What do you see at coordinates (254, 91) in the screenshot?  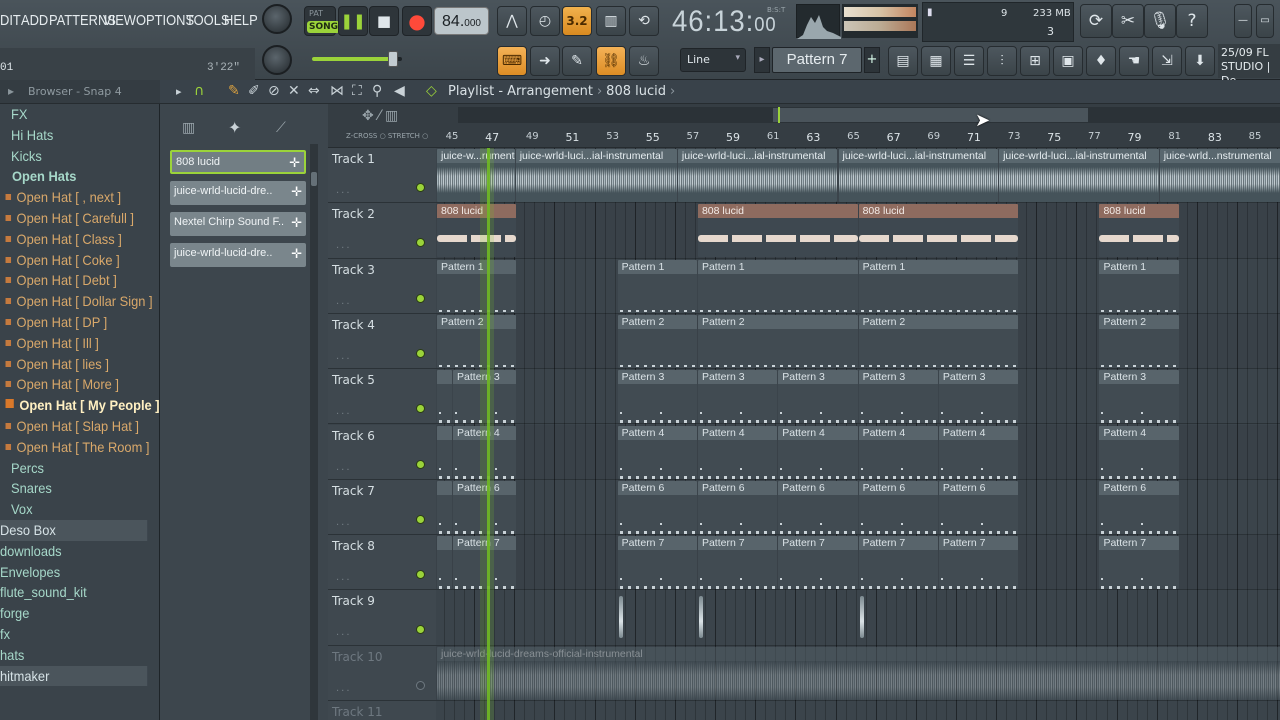 I see `paint-icon: ✐` at bounding box center [254, 91].